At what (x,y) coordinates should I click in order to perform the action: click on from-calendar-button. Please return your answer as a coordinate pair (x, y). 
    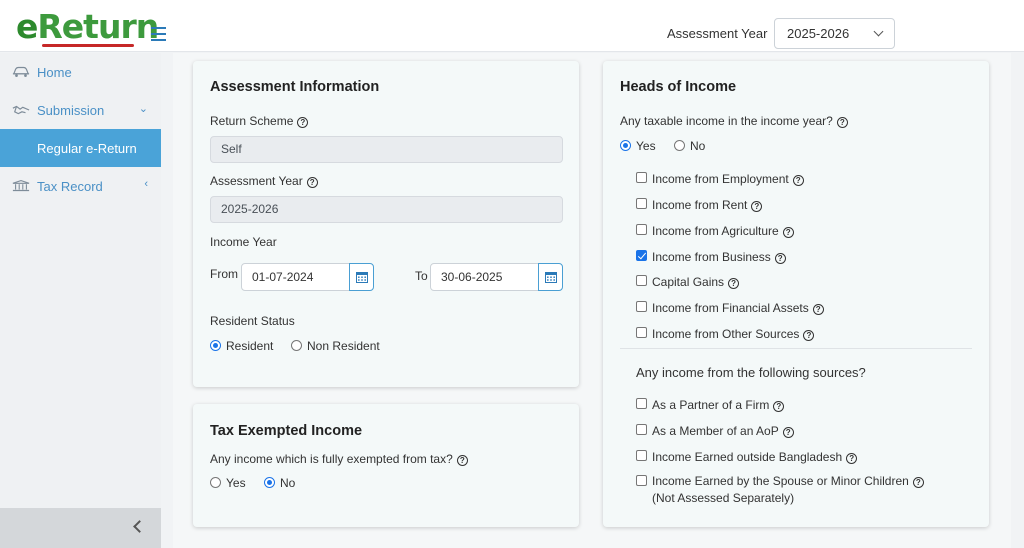
    Looking at the image, I should click on (361, 277).